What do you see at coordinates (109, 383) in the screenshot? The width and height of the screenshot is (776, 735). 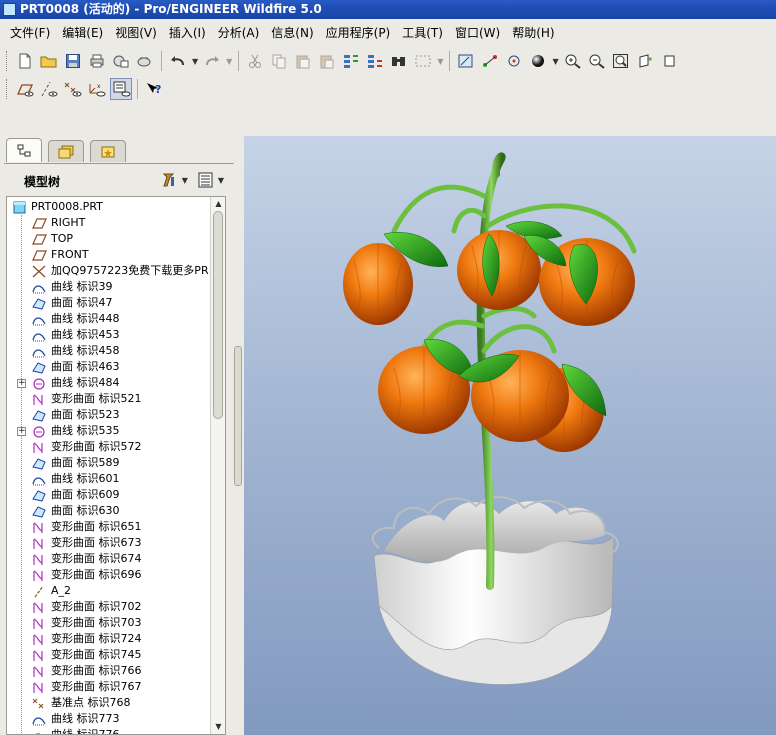 I see `tree-item: + 曲线 标识484` at bounding box center [109, 383].